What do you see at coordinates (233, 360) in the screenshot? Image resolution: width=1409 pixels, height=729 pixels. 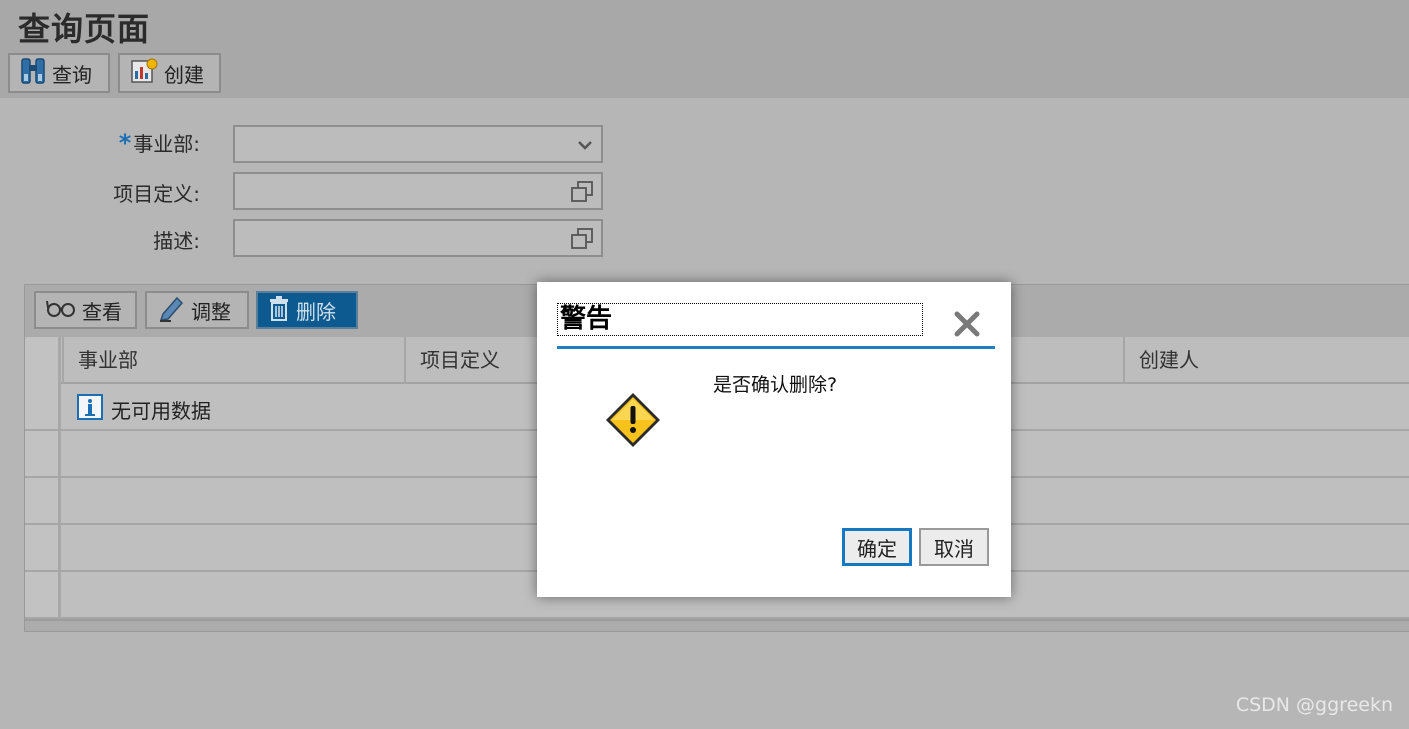 I see `column-header-division: 事业部` at bounding box center [233, 360].